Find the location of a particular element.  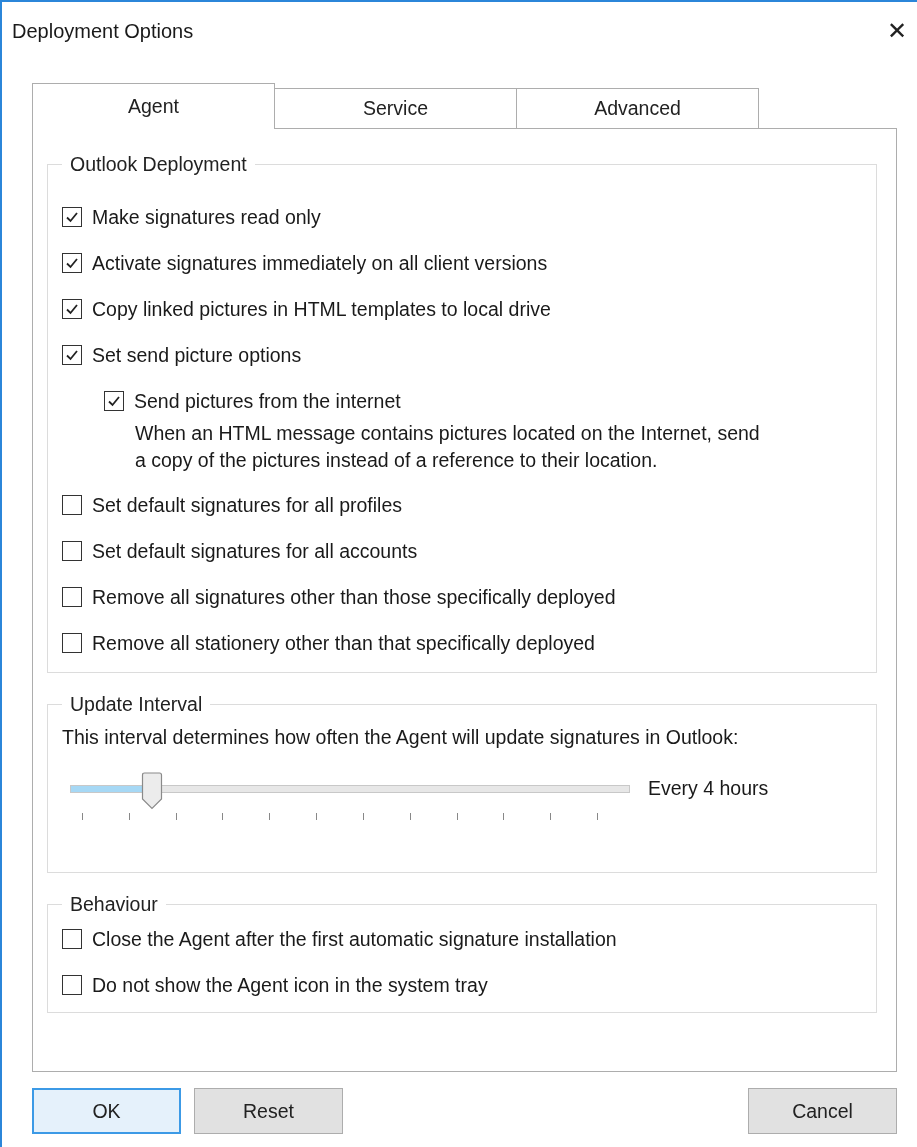

slider-thumb is located at coordinates (151, 791).